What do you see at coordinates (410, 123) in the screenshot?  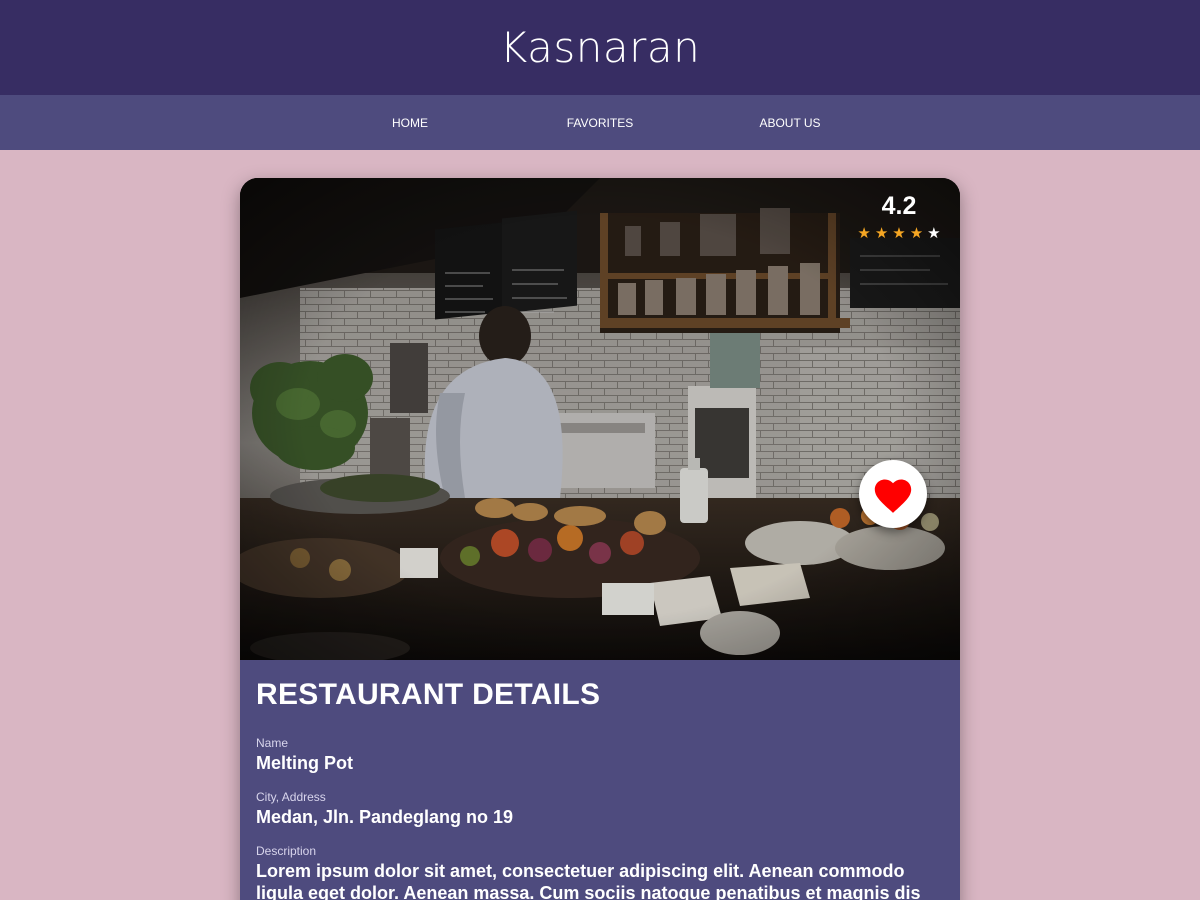 I see `nav-home-link: HOME` at bounding box center [410, 123].